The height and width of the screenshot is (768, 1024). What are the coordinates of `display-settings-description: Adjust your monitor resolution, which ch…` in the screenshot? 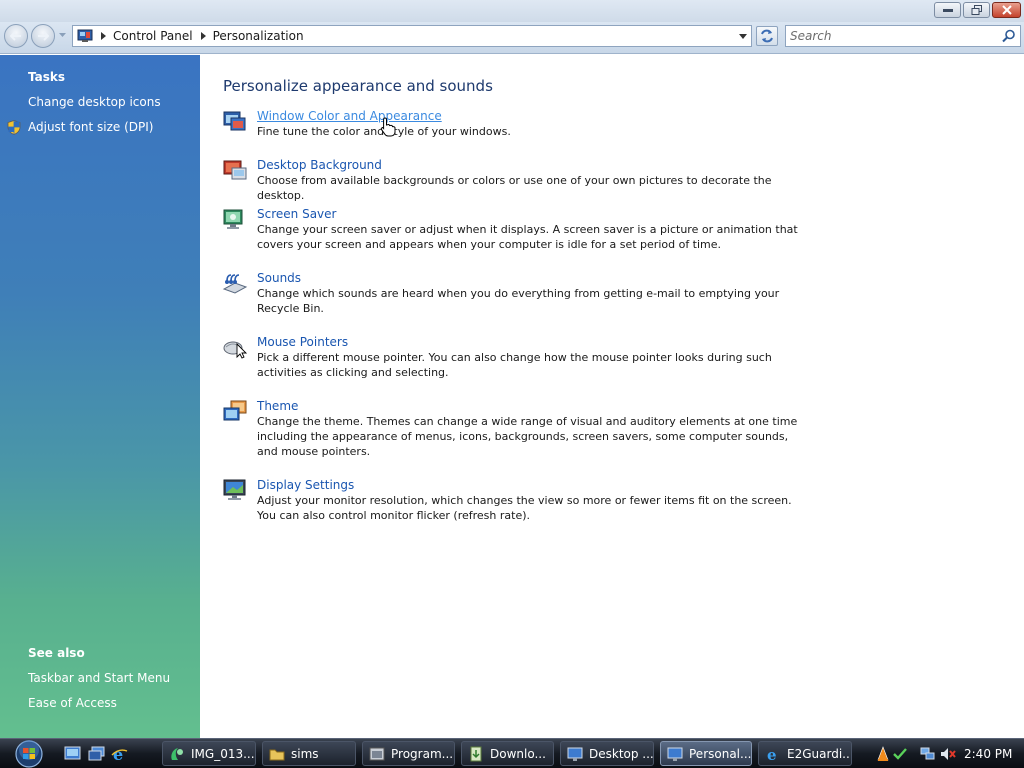 It's located at (524, 508).